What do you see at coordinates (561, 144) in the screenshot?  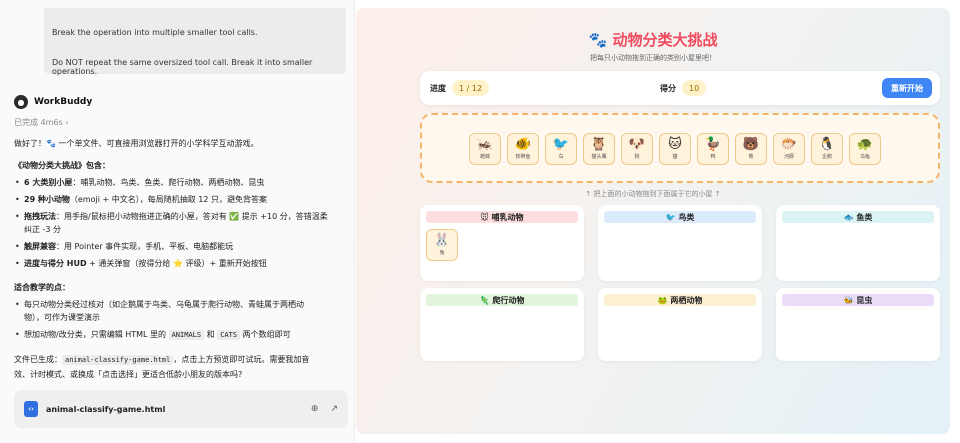 I see `animal-emoji: 🐦` at bounding box center [561, 144].